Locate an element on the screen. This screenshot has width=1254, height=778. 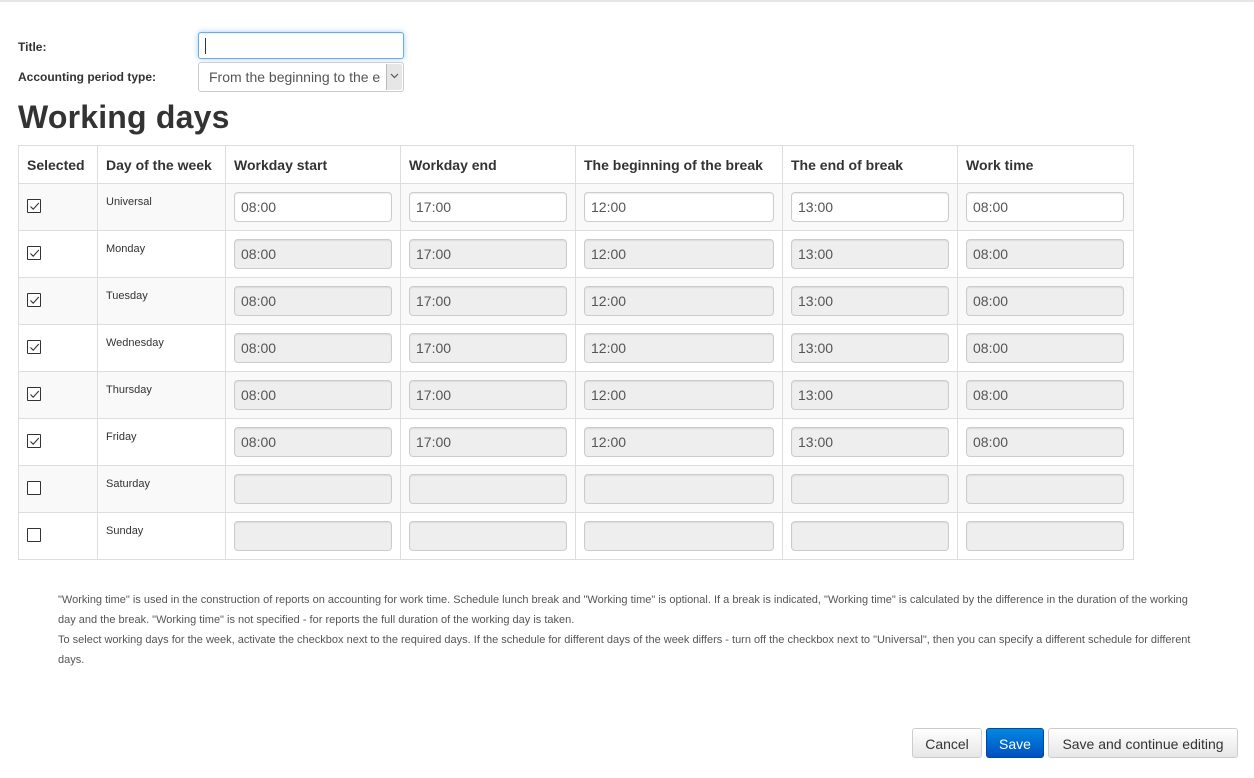
section-title: Working days is located at coordinates (124, 117).